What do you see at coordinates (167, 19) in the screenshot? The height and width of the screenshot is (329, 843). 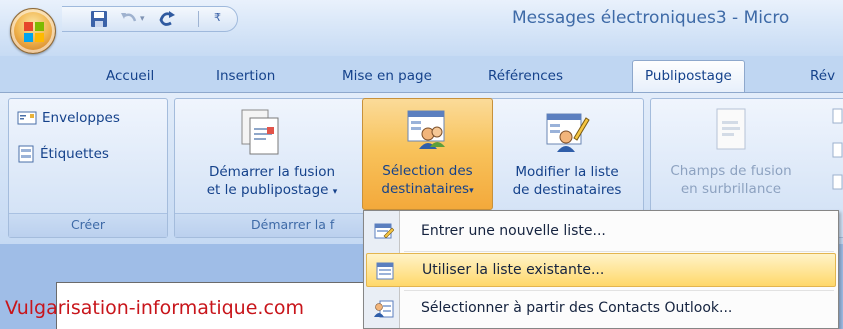 I see `redo-icon` at bounding box center [167, 19].